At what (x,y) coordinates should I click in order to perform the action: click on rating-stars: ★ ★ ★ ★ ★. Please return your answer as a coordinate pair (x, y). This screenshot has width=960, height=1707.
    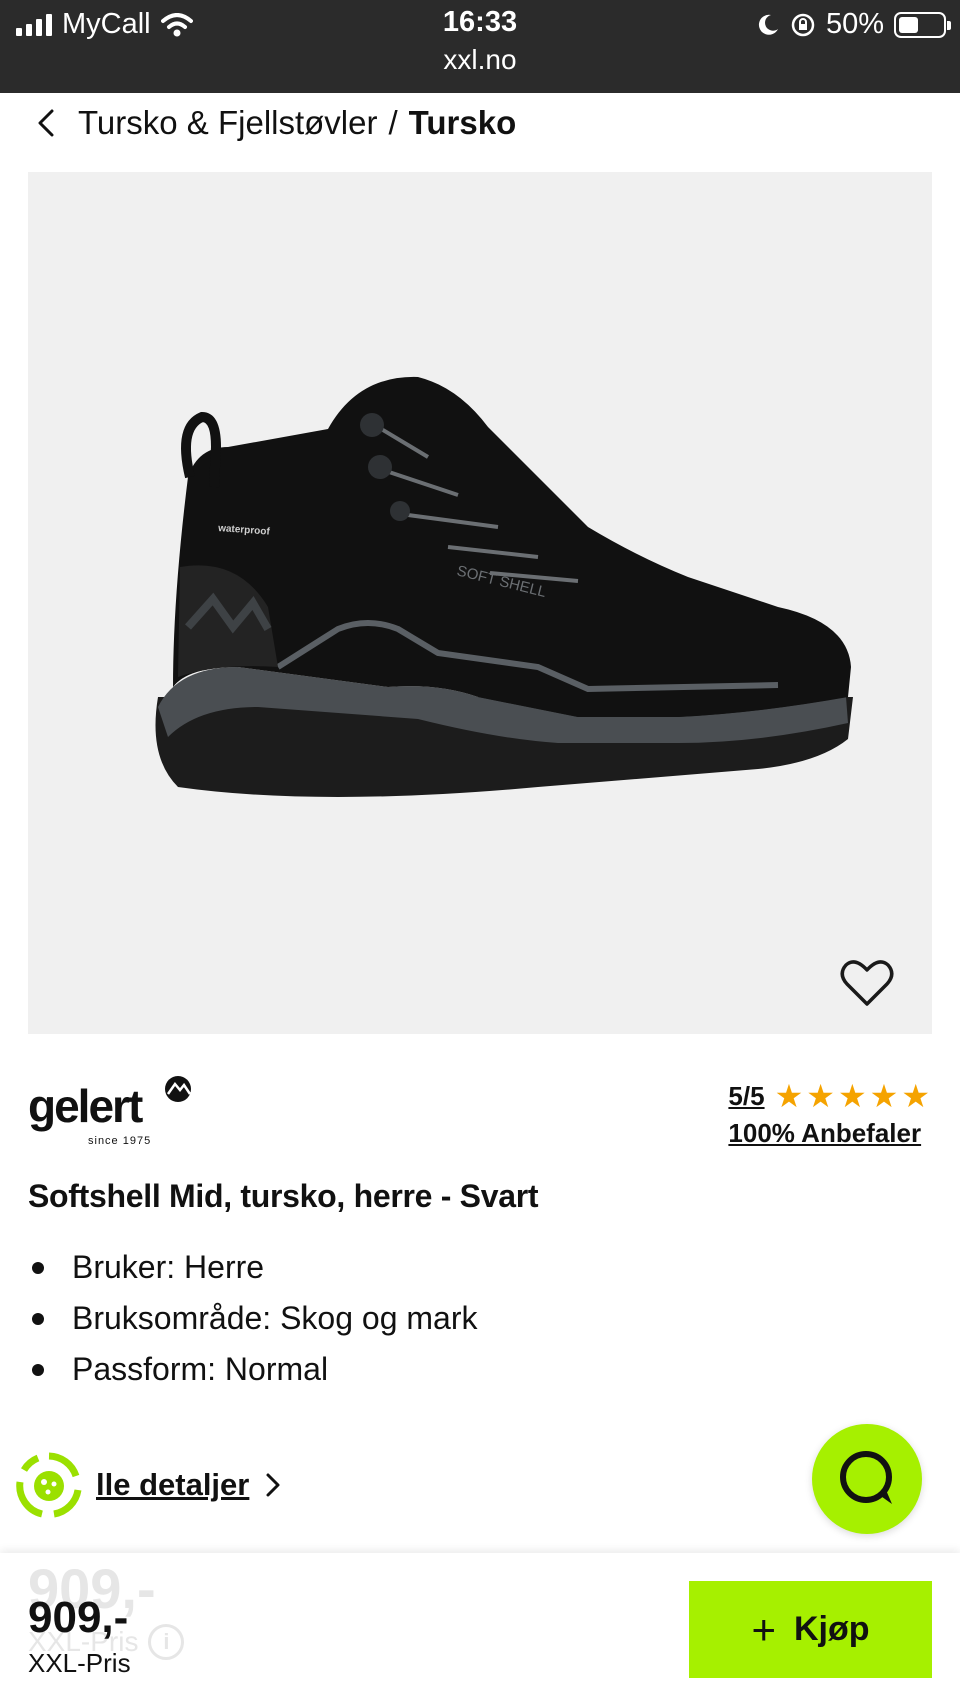
    Looking at the image, I should click on (852, 1096).